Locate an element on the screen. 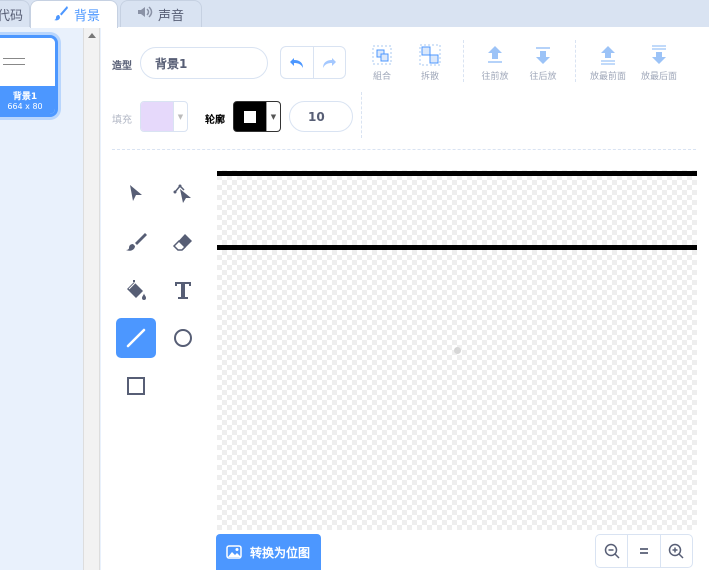 The image size is (709, 570). tab-sound: 声音 is located at coordinates (161, 13).